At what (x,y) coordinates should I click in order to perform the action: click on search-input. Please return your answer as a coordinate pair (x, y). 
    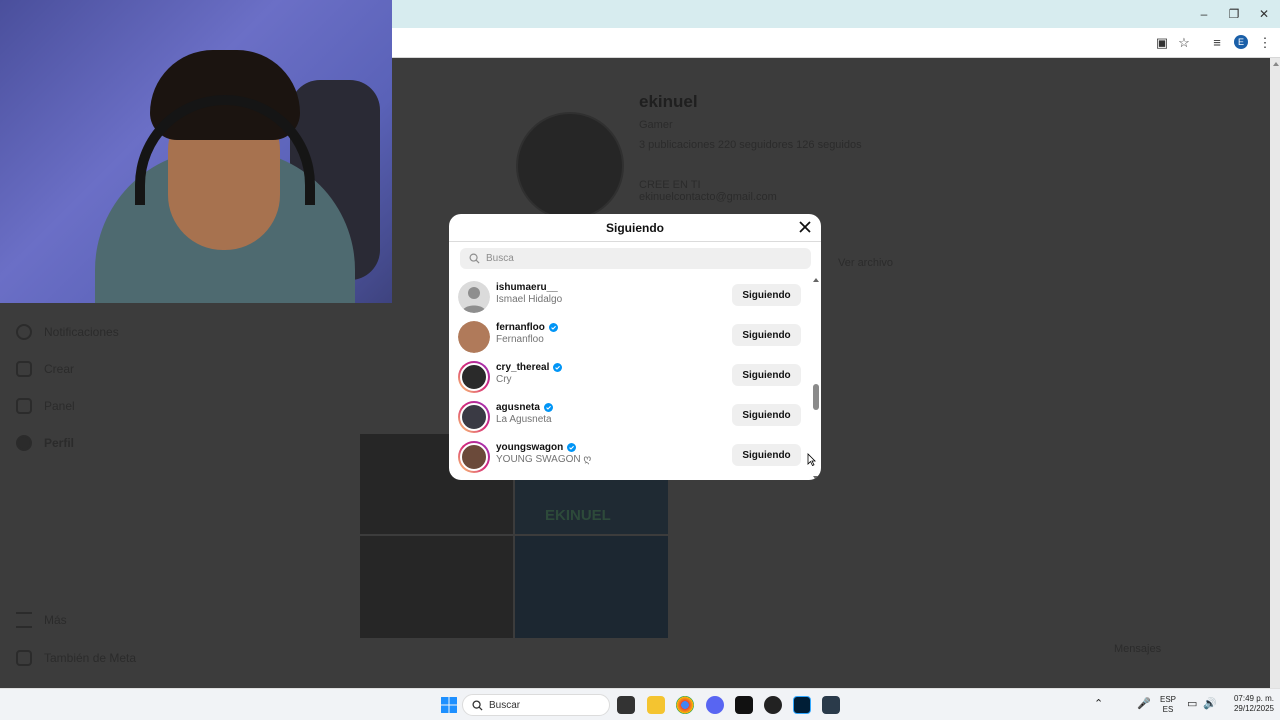
    Looking at the image, I should click on (641, 258).